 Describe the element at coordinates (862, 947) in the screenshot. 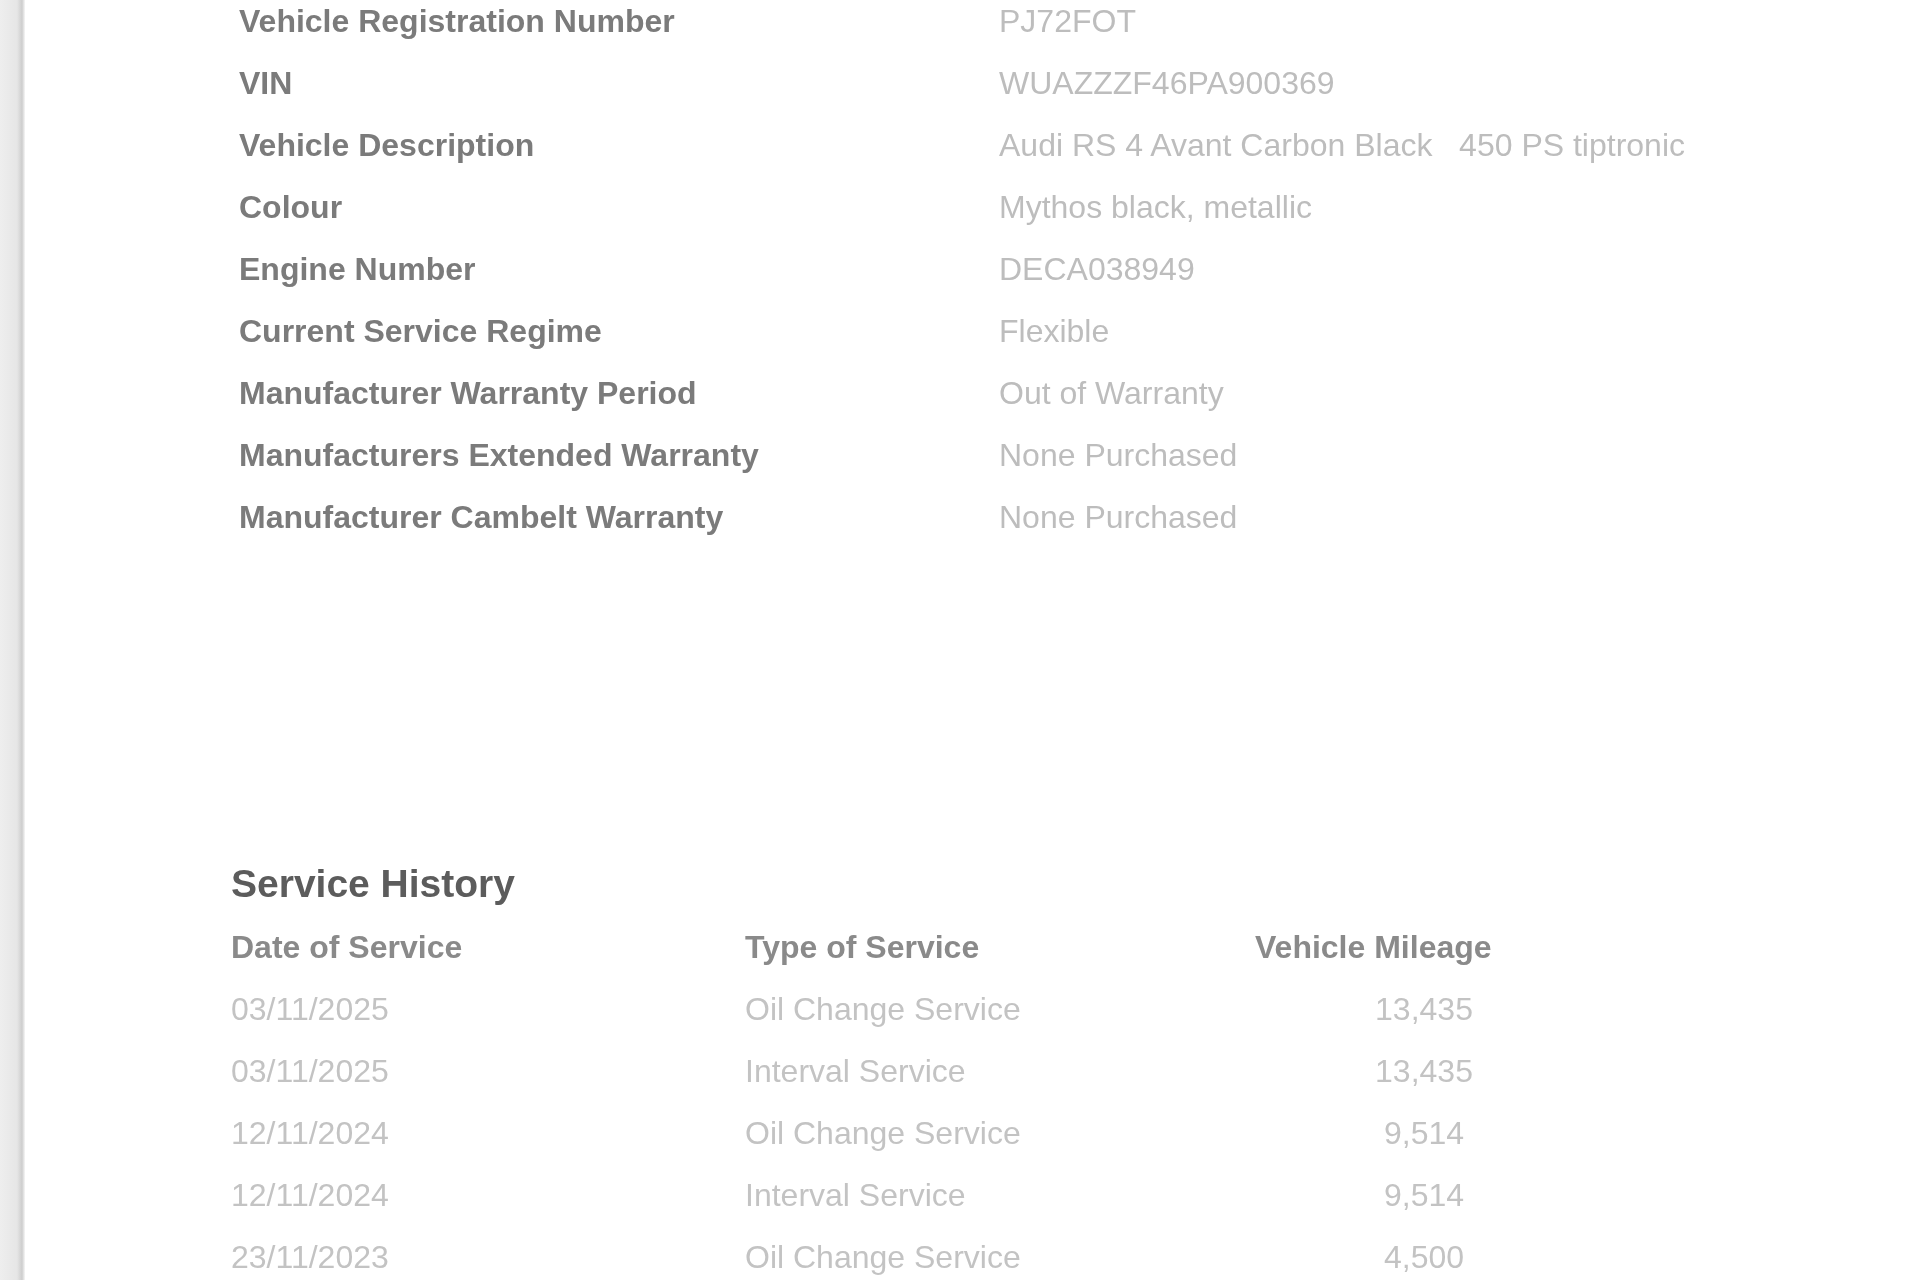

I see `column-header: Type of Service` at that location.